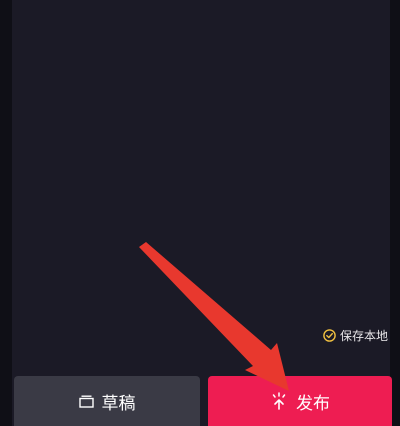  I want to click on draft-button: 草稿, so click(107, 401).